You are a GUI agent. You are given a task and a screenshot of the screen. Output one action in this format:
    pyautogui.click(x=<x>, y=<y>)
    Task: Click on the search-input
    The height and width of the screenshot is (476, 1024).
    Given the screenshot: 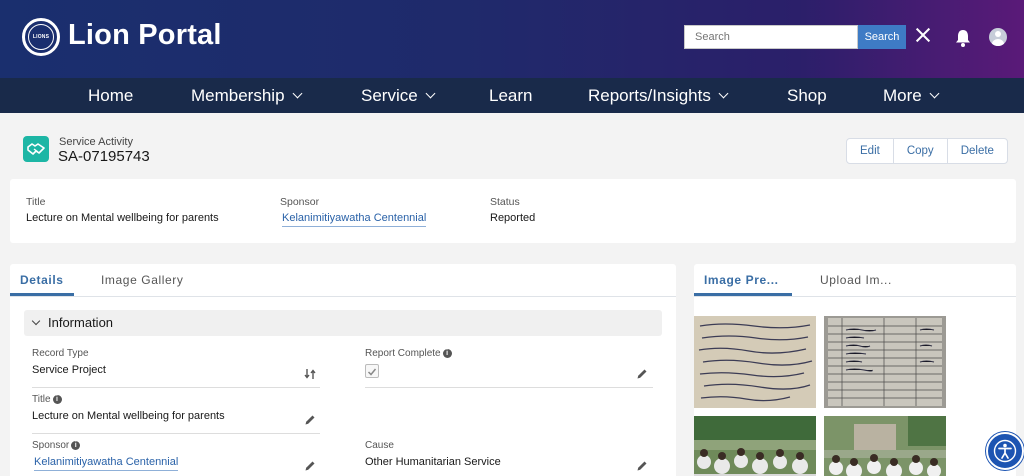 What is the action you would take?
    pyautogui.click(x=771, y=37)
    